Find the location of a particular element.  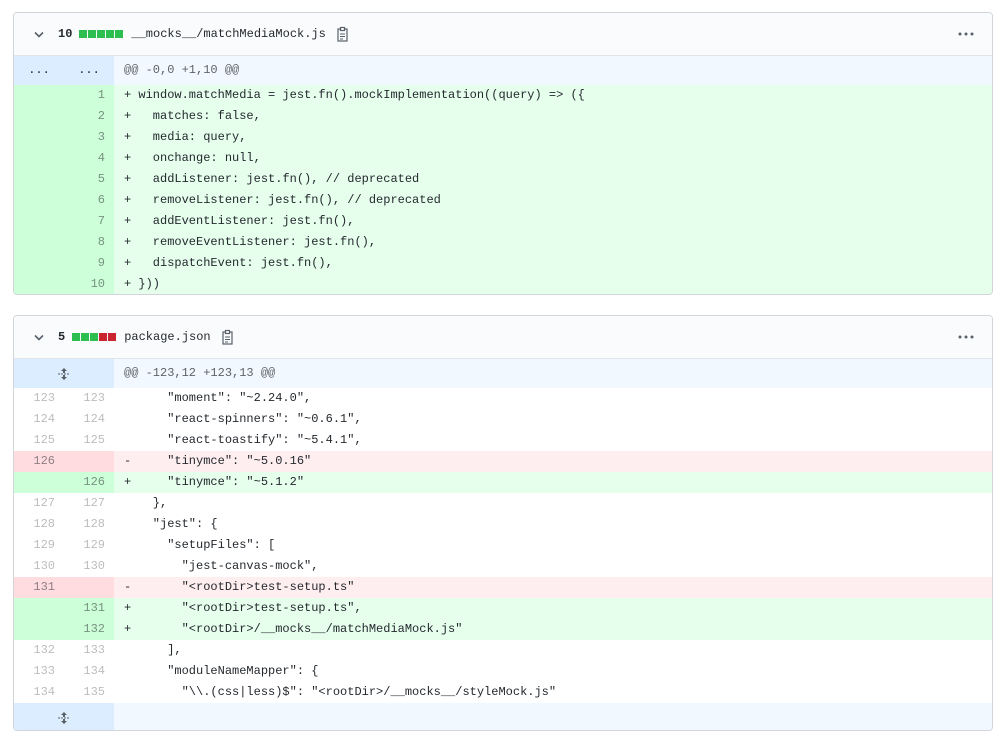

line-code: + "tinymce": "~5.1.2" is located at coordinates (214, 482).